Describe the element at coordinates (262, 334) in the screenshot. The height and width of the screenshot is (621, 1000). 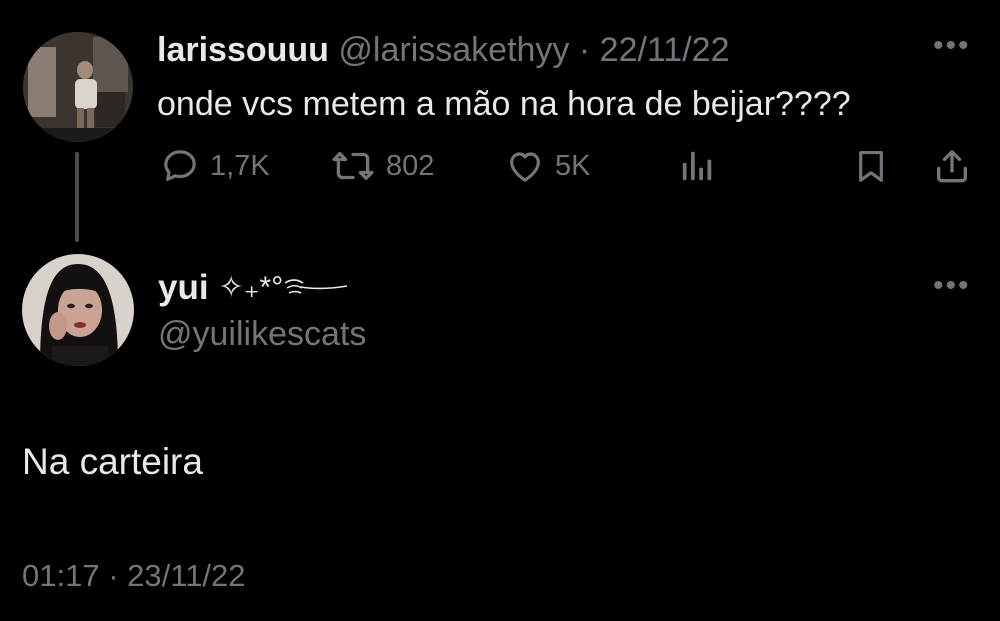
I see `user-handle: @yuilikescats` at that location.